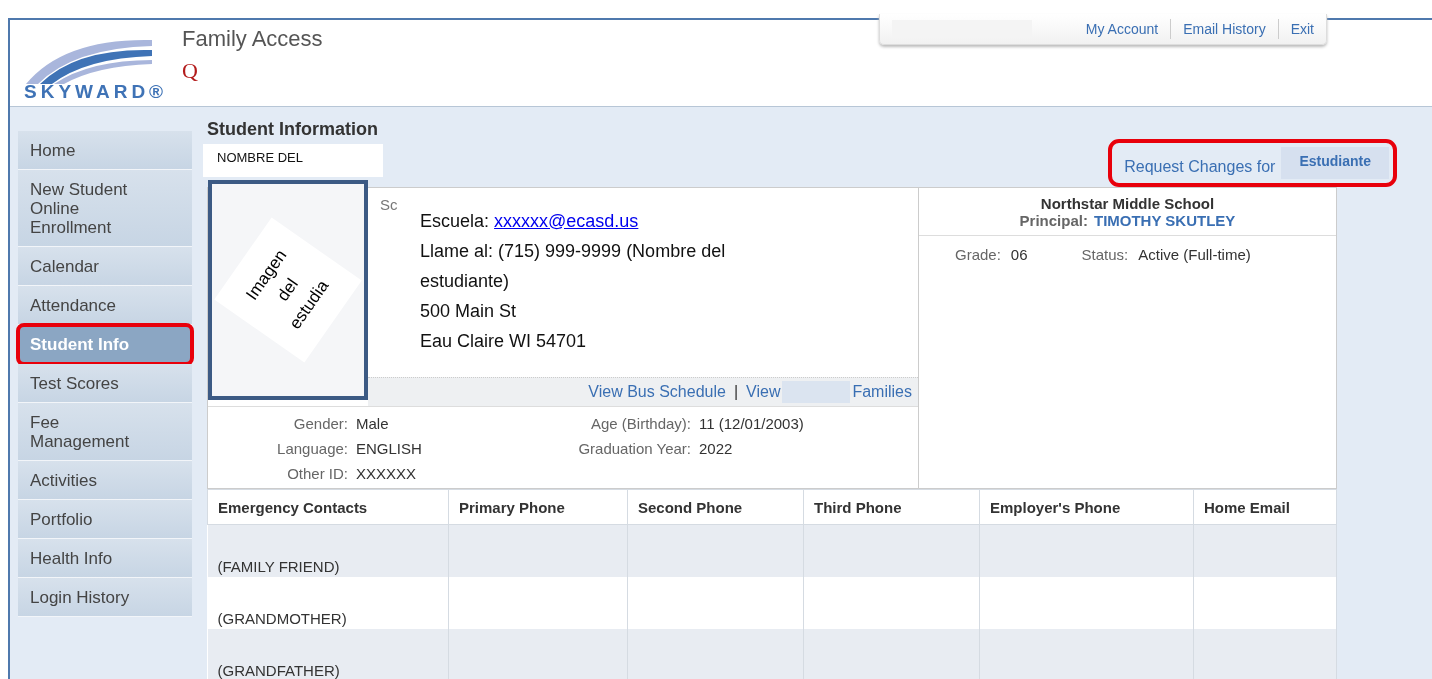  I want to click on status-label: Status:, so click(1105, 254).